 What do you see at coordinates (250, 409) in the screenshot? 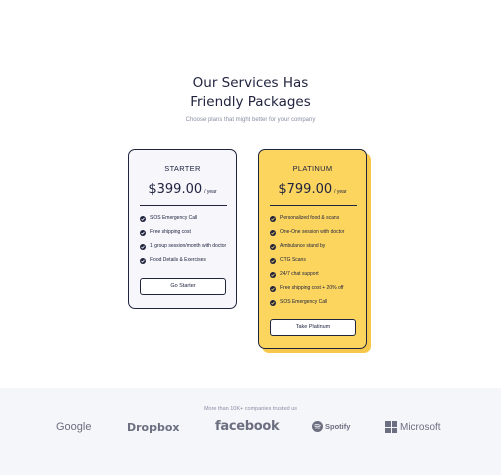
I see `trusted-caption: More than 10K+ companies trusted us` at bounding box center [250, 409].